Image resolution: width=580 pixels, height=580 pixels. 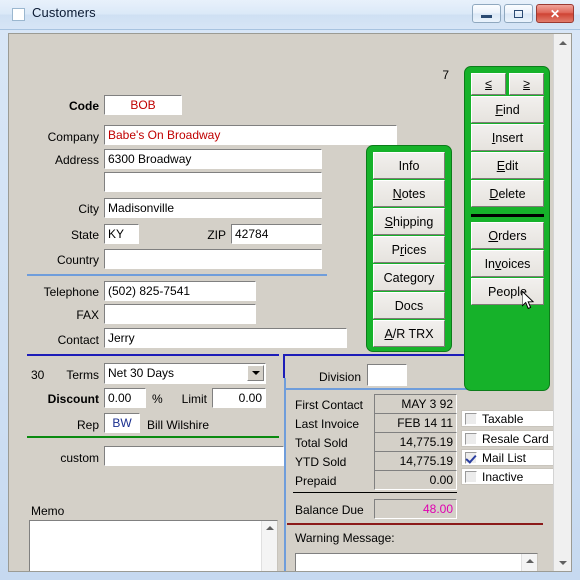 I want to click on city-label: City, so click(x=88, y=209).